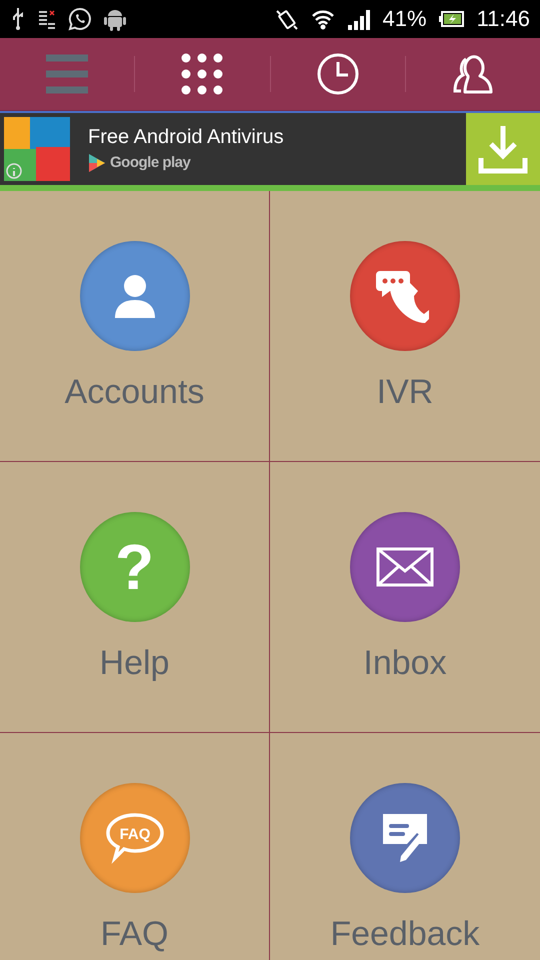  I want to click on clock-time: 11:46, so click(503, 19).